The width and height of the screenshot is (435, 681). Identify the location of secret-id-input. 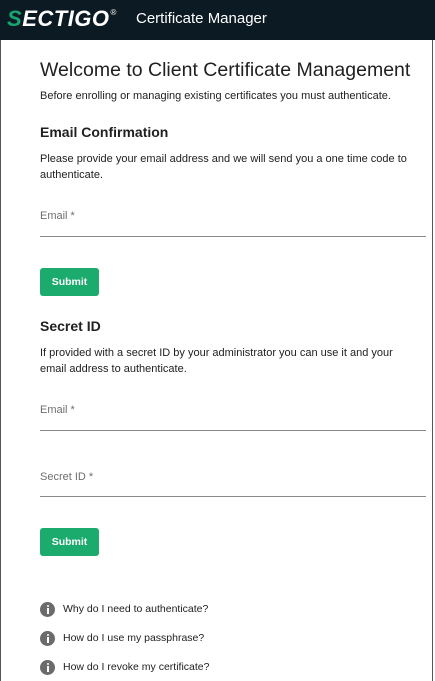
(233, 483).